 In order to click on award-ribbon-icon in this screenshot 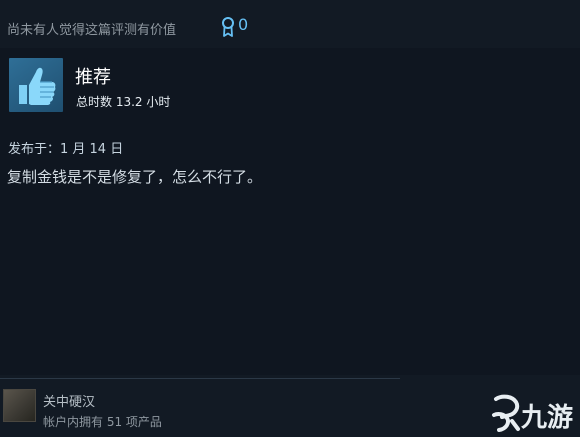, I will do `click(228, 27)`.